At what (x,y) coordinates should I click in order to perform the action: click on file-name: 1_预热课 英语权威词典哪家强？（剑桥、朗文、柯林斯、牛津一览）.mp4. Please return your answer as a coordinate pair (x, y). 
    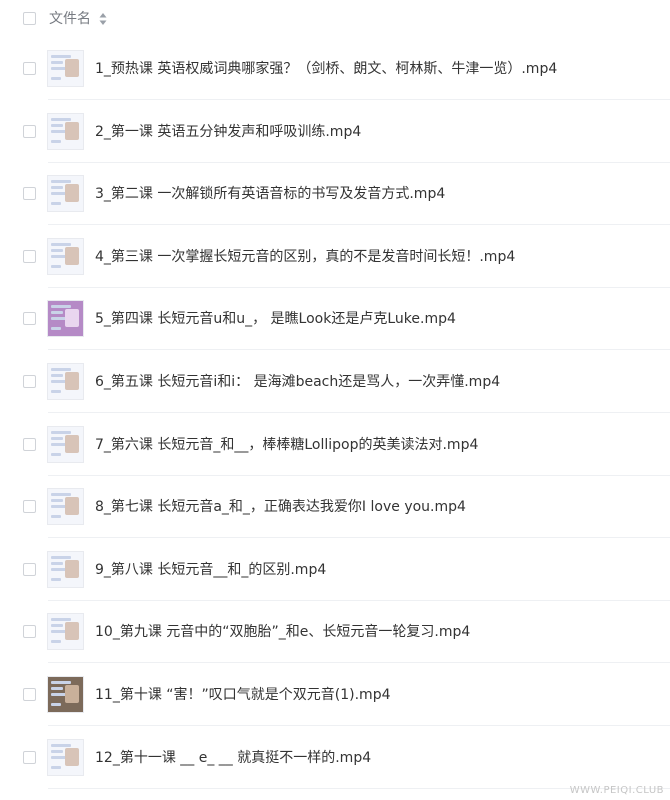
    Looking at the image, I should click on (326, 69).